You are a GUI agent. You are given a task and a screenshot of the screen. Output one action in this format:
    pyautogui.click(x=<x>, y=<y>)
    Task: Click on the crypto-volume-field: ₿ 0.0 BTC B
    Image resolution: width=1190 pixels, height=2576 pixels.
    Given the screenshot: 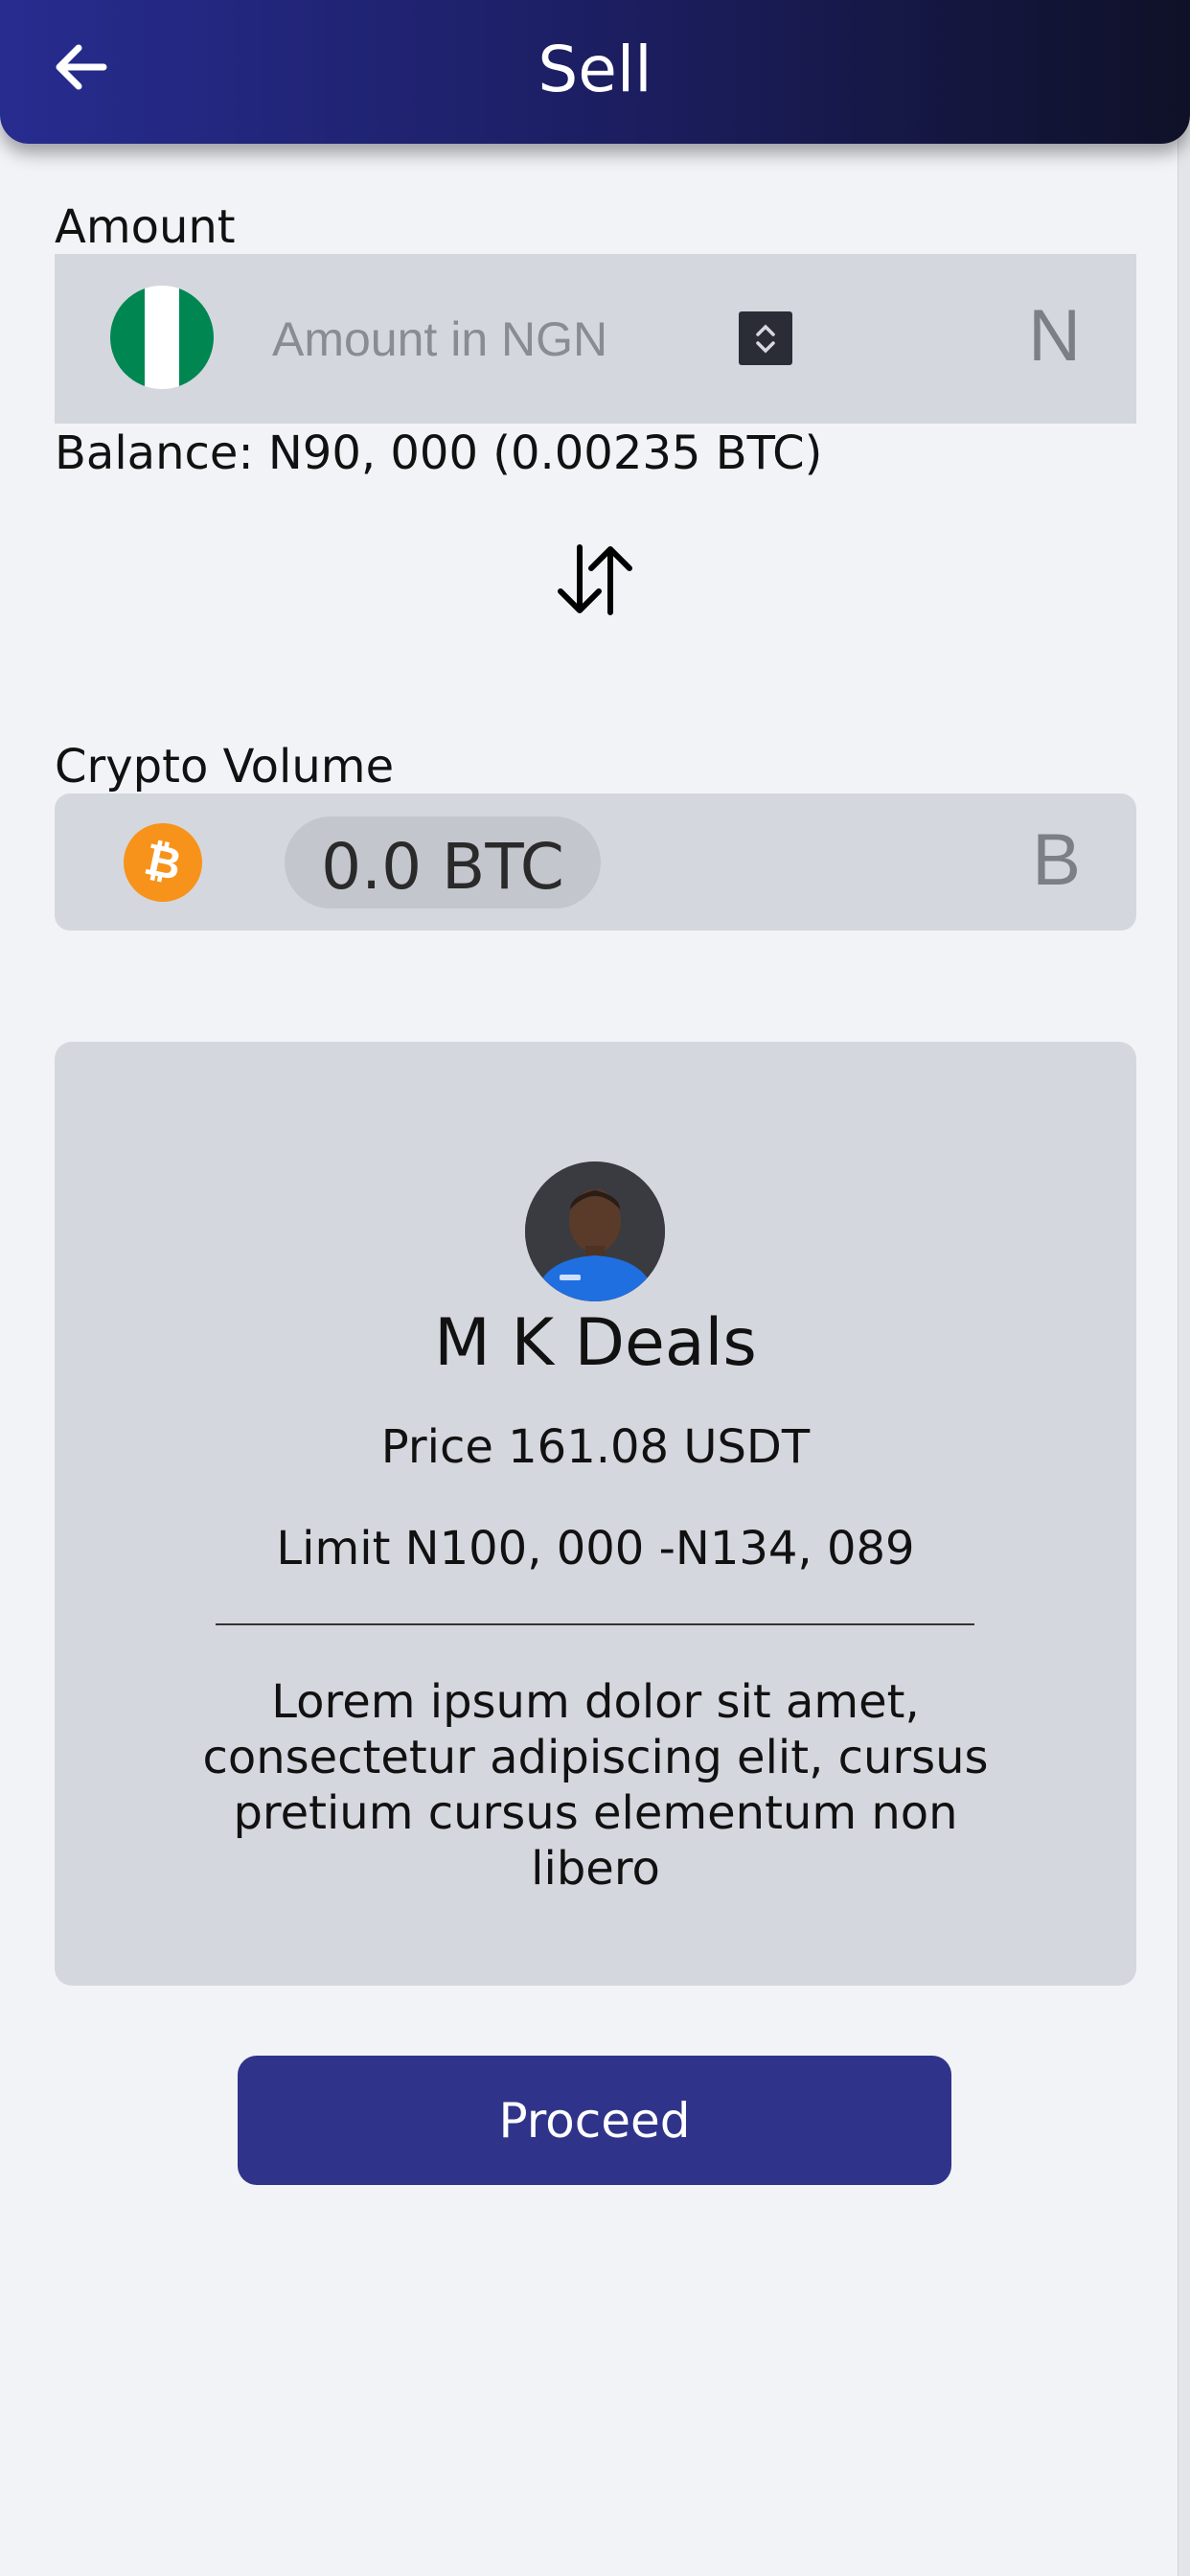 What is the action you would take?
    pyautogui.click(x=595, y=862)
    